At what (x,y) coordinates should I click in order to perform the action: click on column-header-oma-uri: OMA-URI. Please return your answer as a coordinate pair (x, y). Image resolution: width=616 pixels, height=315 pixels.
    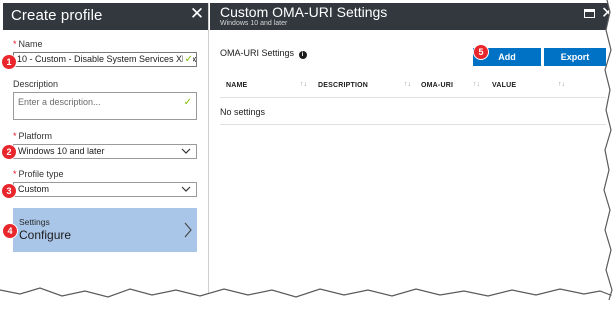
    Looking at the image, I should click on (437, 85).